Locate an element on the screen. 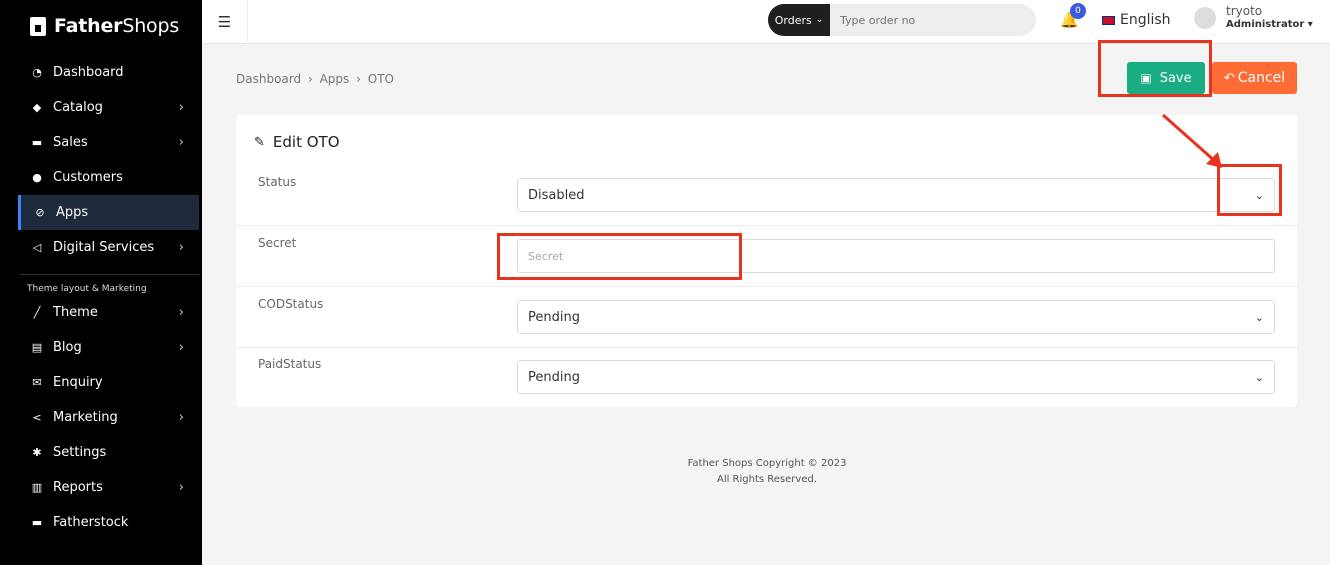  sidebar-item-label: Apps is located at coordinates (72, 212).